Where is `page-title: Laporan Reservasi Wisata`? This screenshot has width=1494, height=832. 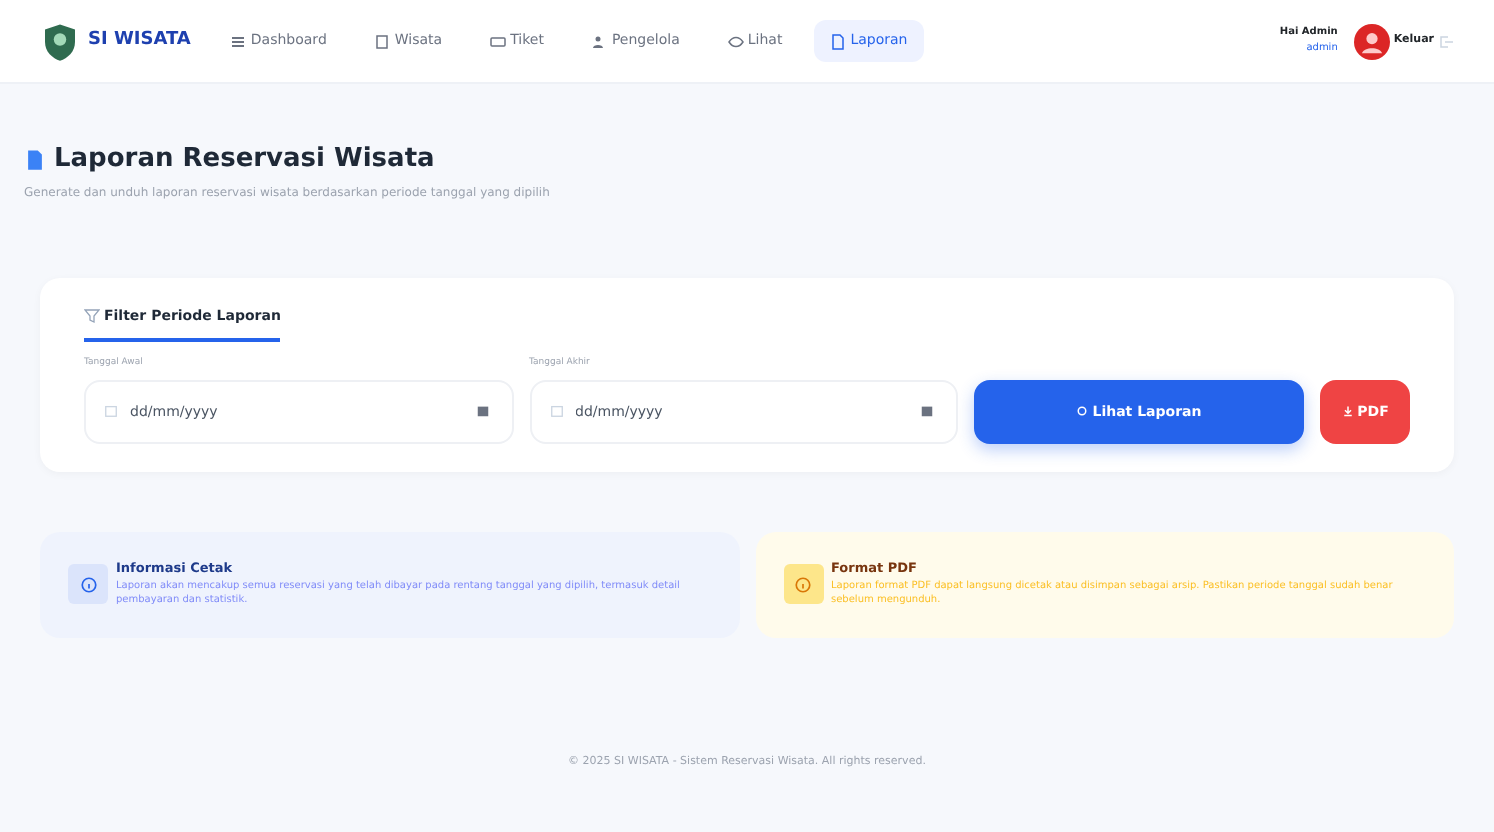
page-title: Laporan Reservasi Wisata is located at coordinates (244, 160).